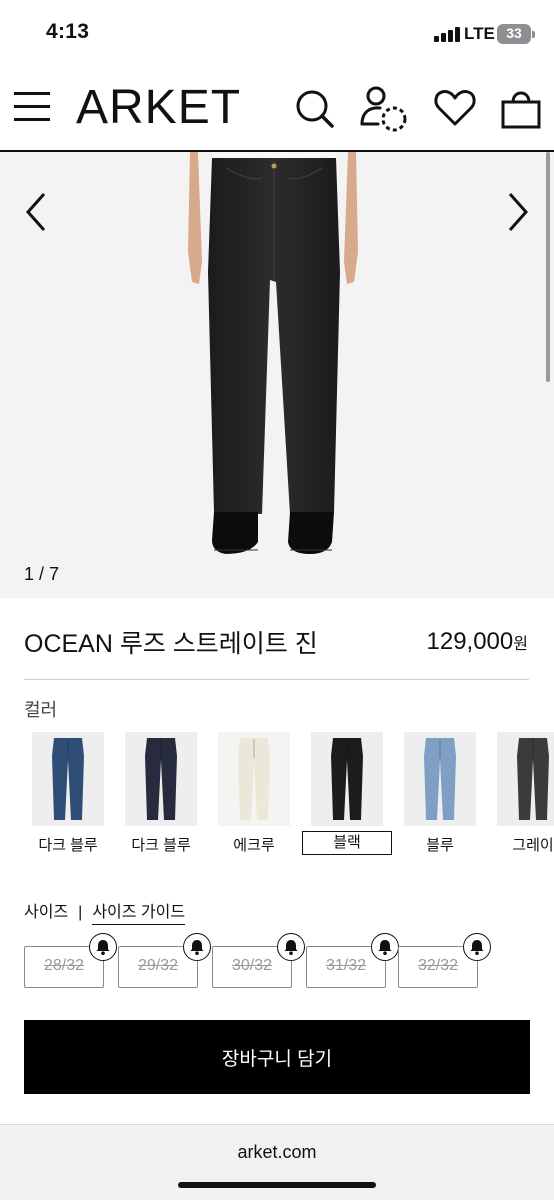 The width and height of the screenshot is (554, 1200). Describe the element at coordinates (139, 914) in the screenshot. I see `size-guide-link: 사이즈 가이드` at that location.